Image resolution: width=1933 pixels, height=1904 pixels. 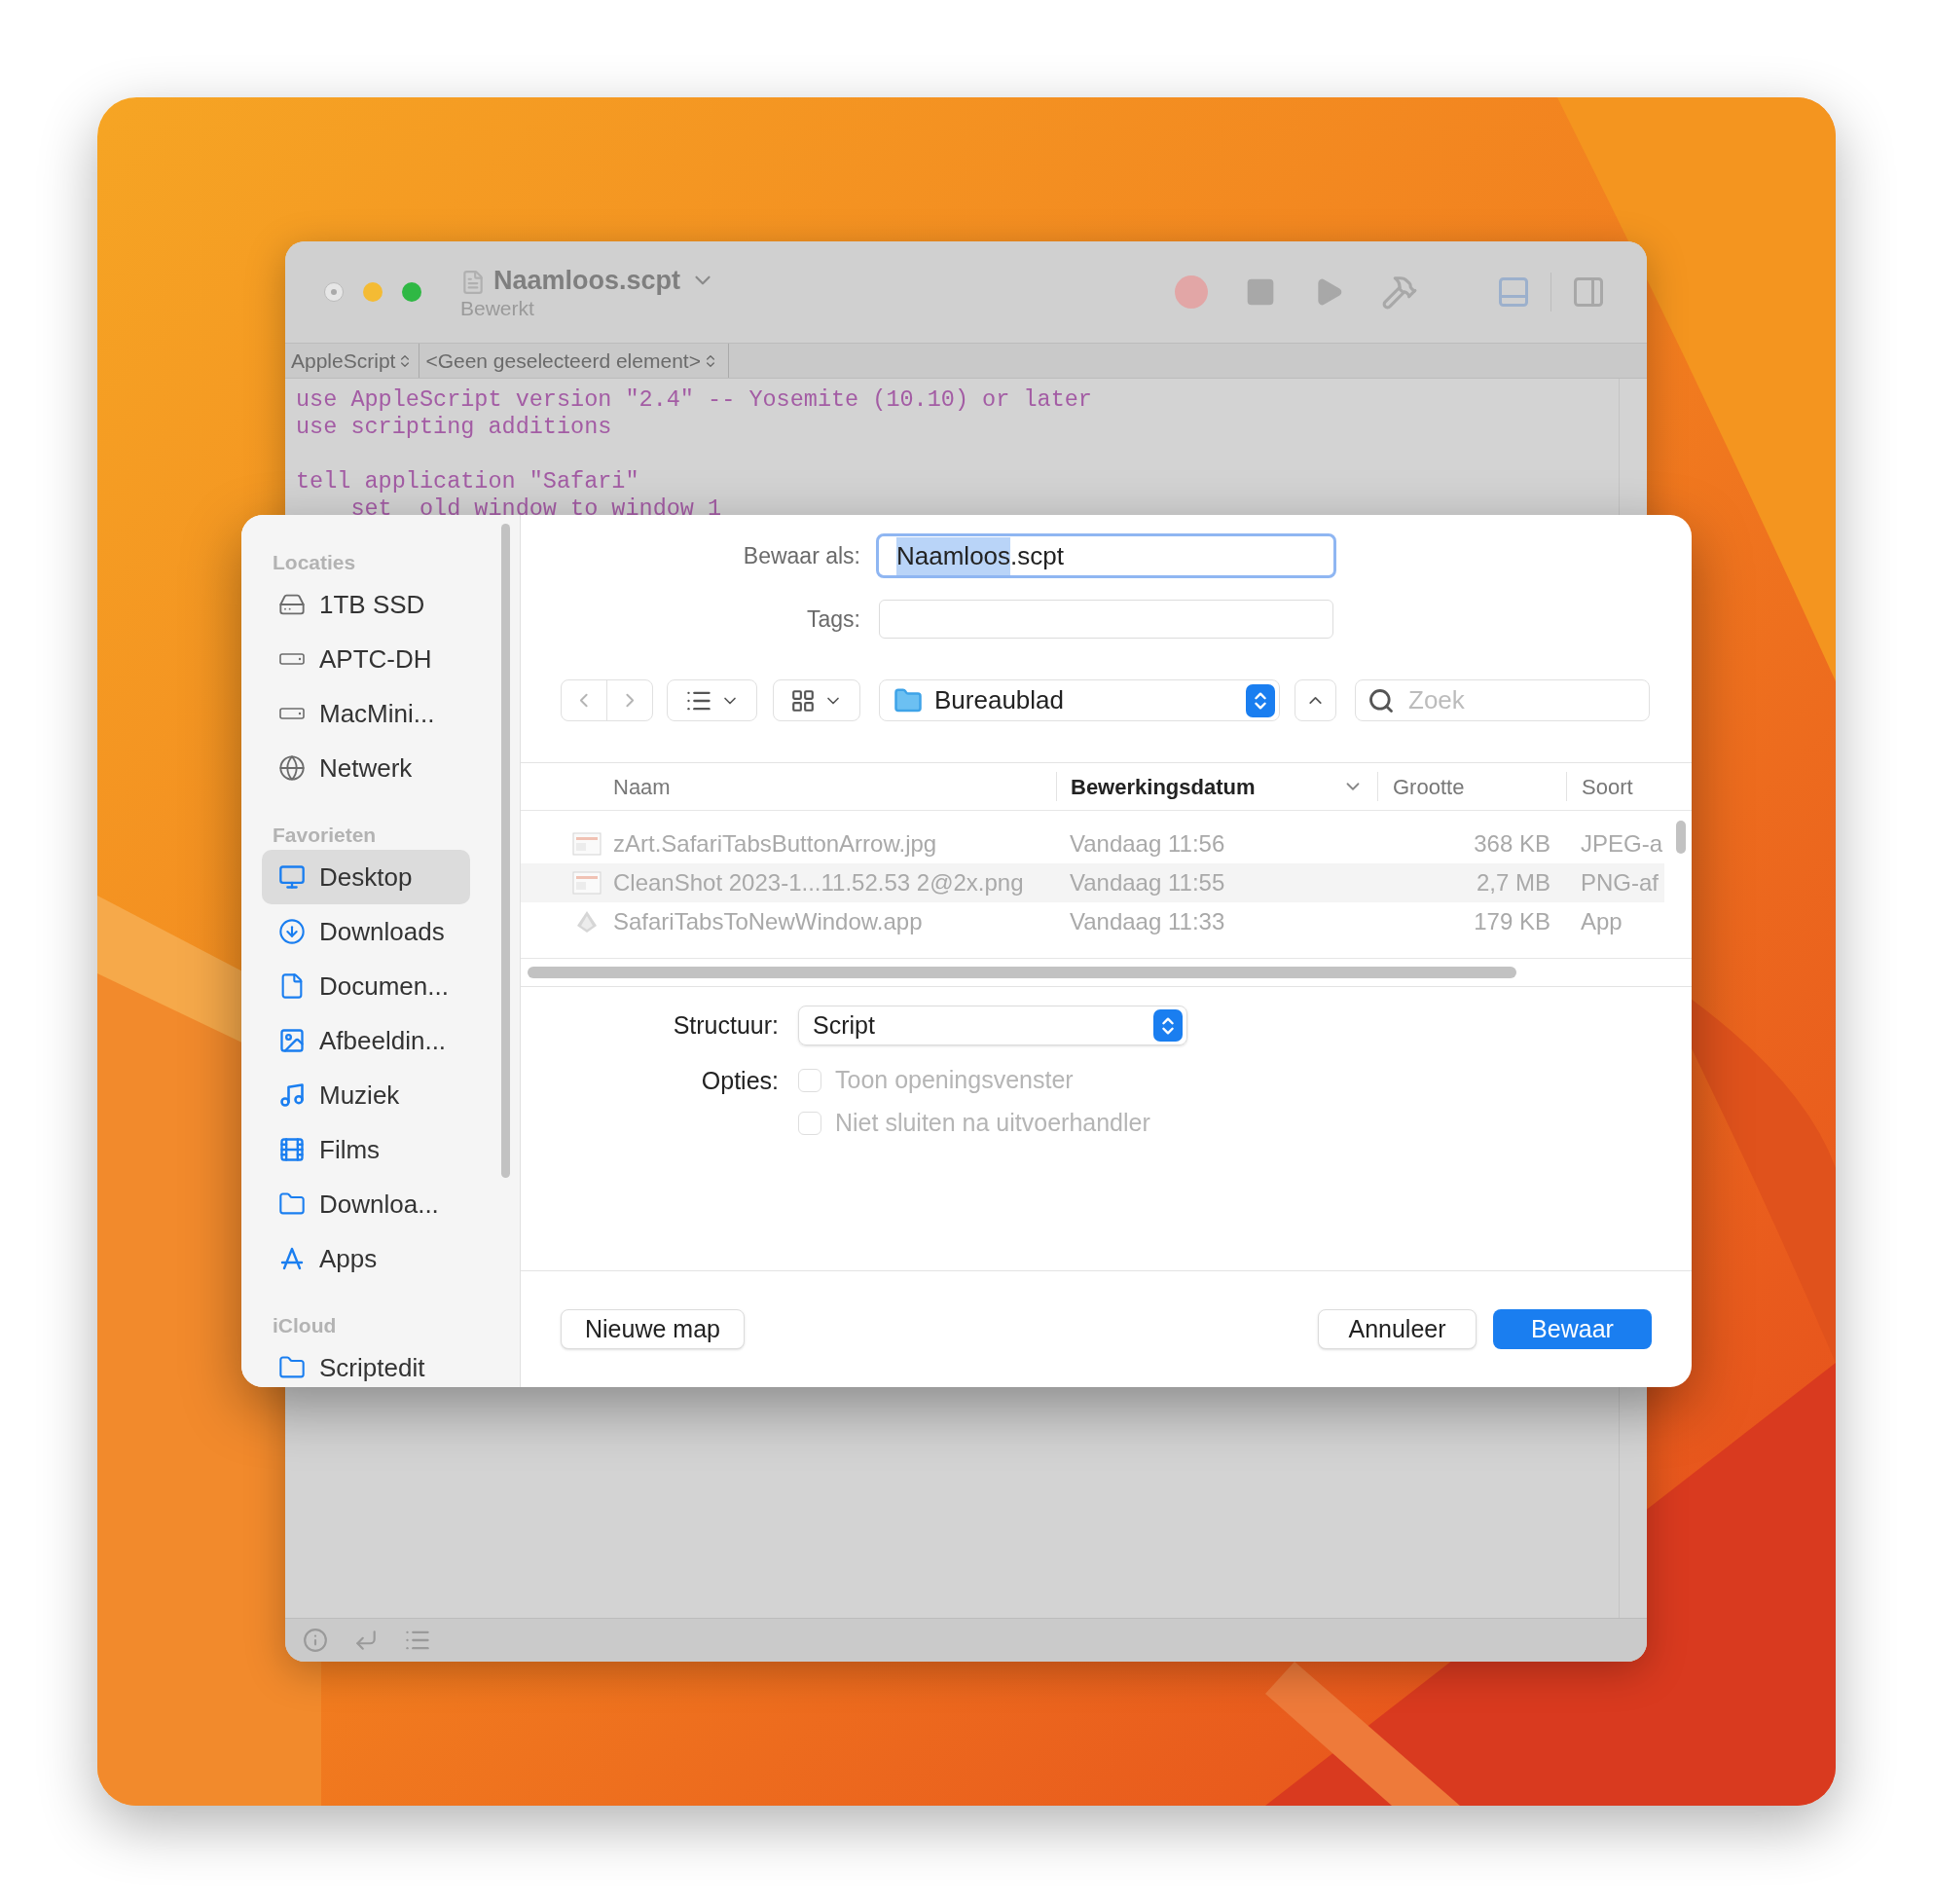 What do you see at coordinates (712, 700) in the screenshot?
I see `list-view-button` at bounding box center [712, 700].